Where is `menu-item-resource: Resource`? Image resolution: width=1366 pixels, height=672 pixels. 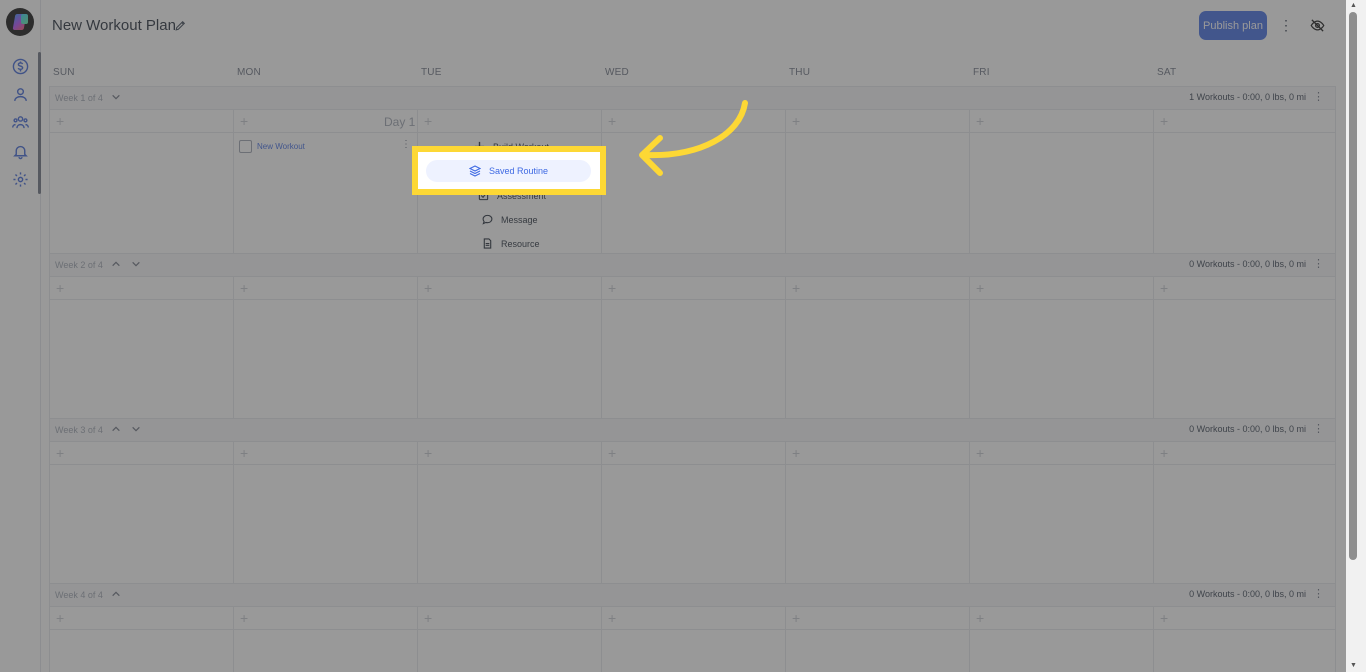
menu-item-resource: Resource is located at coordinates (511, 243).